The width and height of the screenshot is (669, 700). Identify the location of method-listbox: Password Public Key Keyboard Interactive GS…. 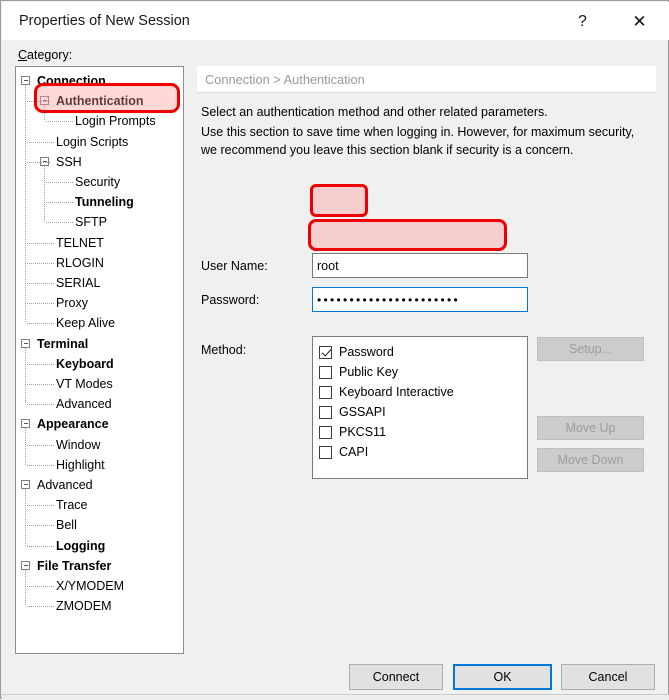
(420, 407).